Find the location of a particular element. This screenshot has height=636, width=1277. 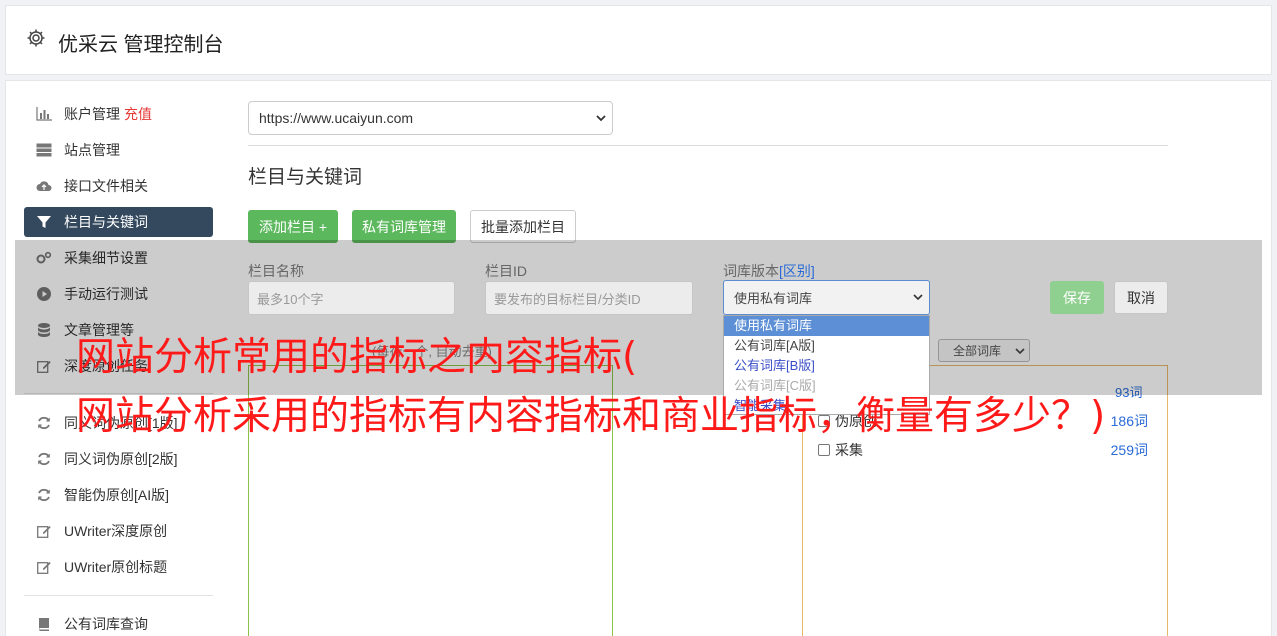

top-bar: 优采云 管理控制台 is located at coordinates (638, 40).